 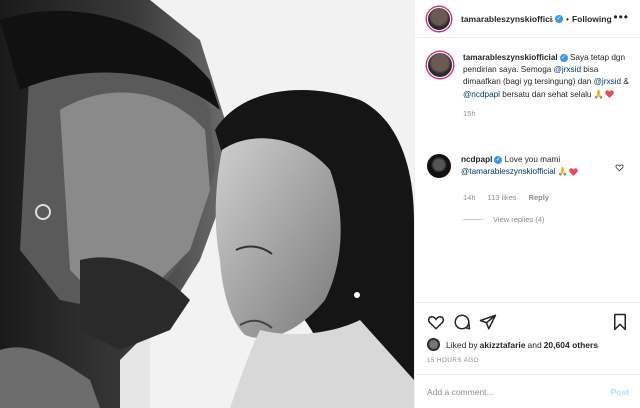 What do you see at coordinates (619, 167) in the screenshot?
I see `like-comment-heart-icon` at bounding box center [619, 167].